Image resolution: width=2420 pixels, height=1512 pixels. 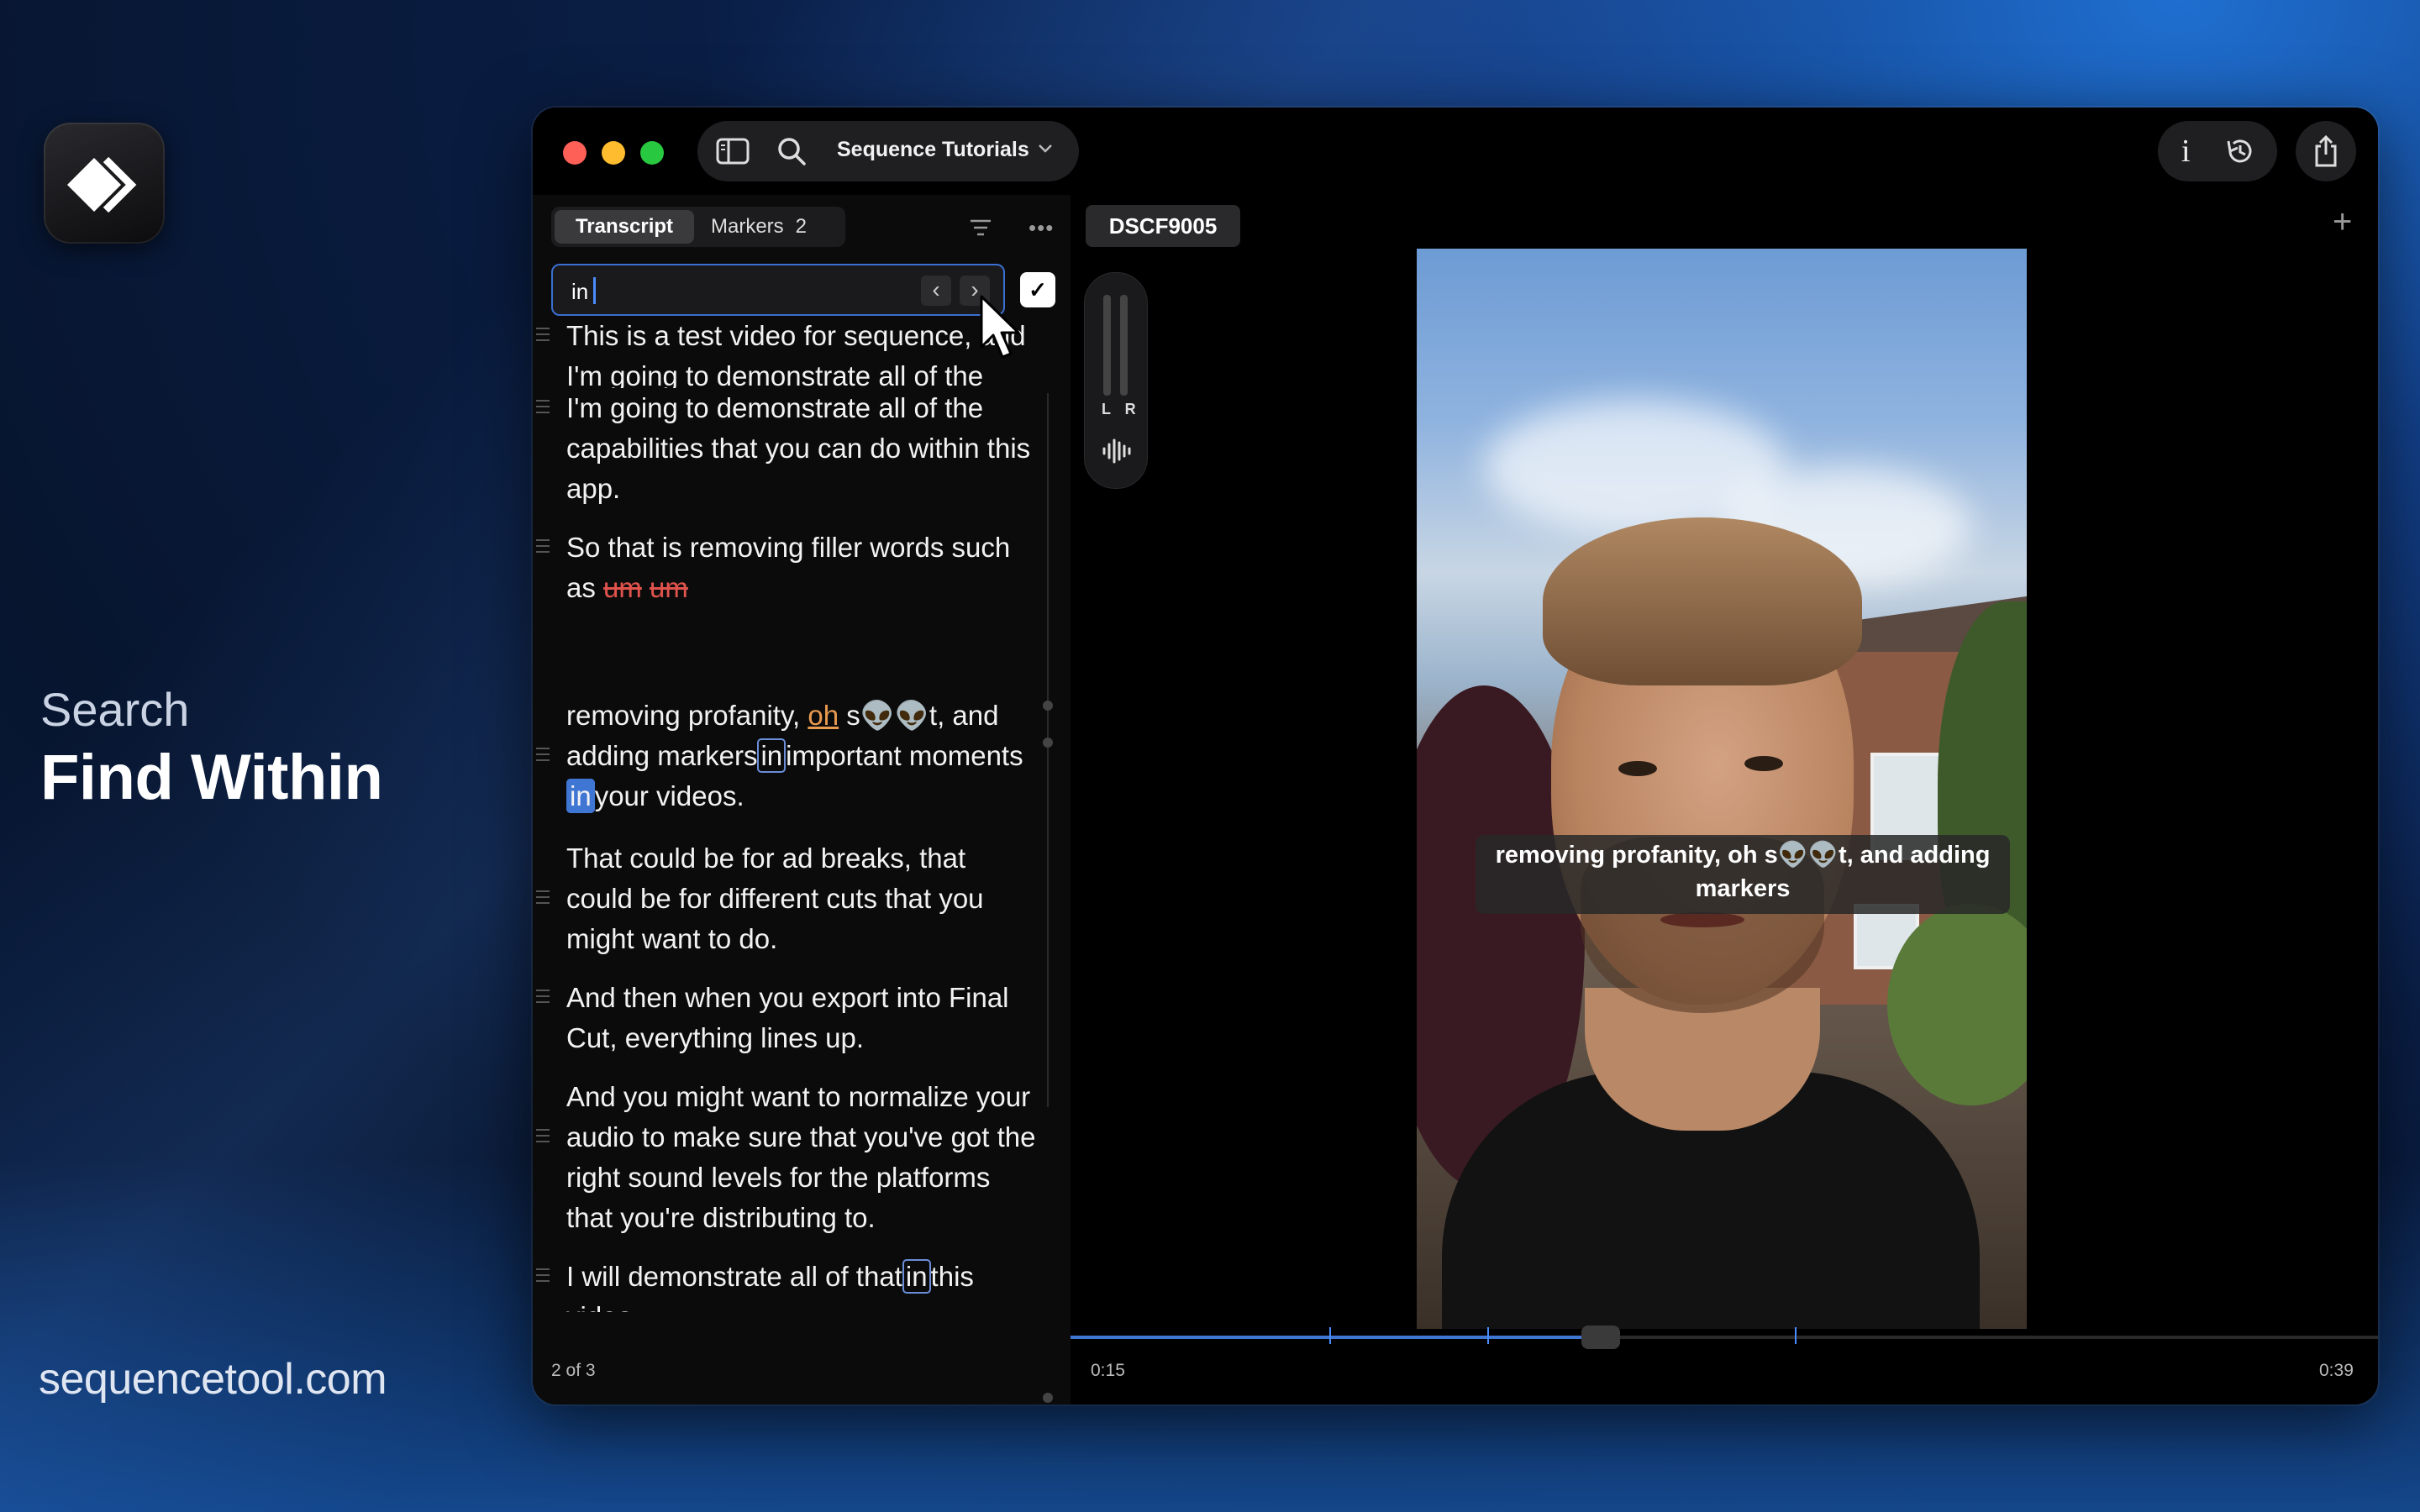 I want to click on match-counter: 2 of 3, so click(x=573, y=1370).